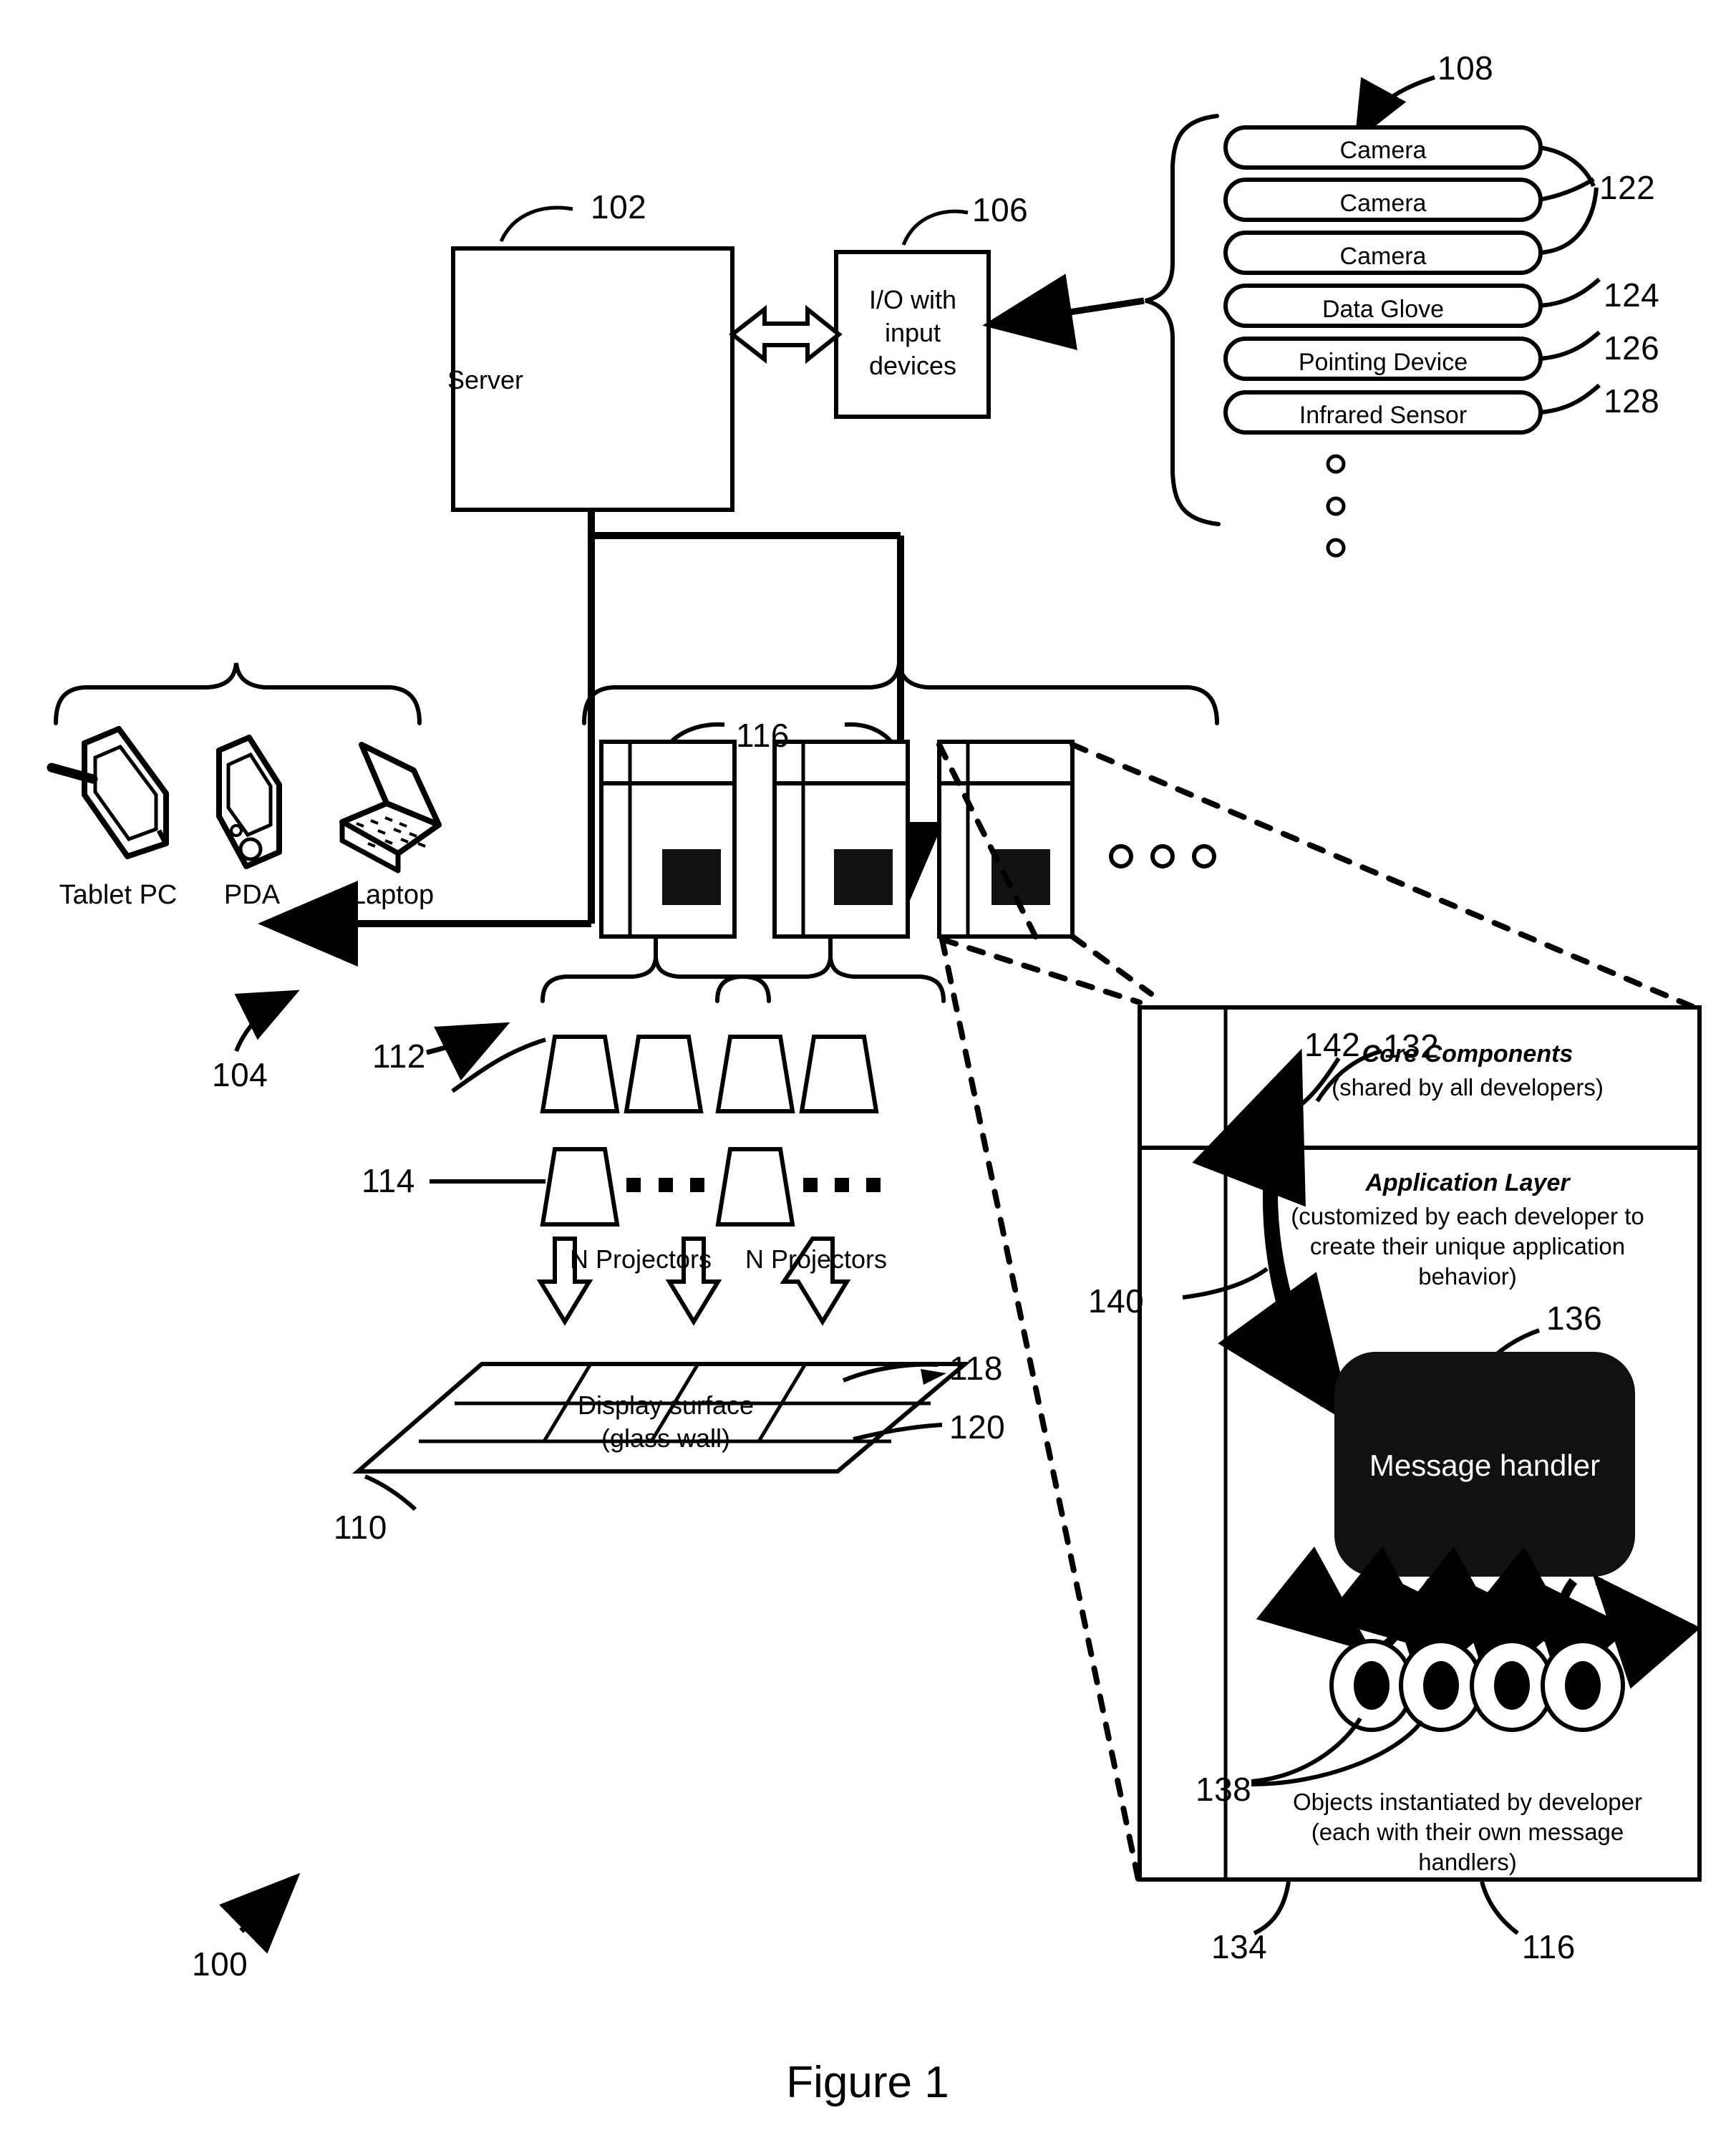 The image size is (1736, 2143). What do you see at coordinates (468, 1051) in the screenshot?
I see `ref-112-leader` at bounding box center [468, 1051].